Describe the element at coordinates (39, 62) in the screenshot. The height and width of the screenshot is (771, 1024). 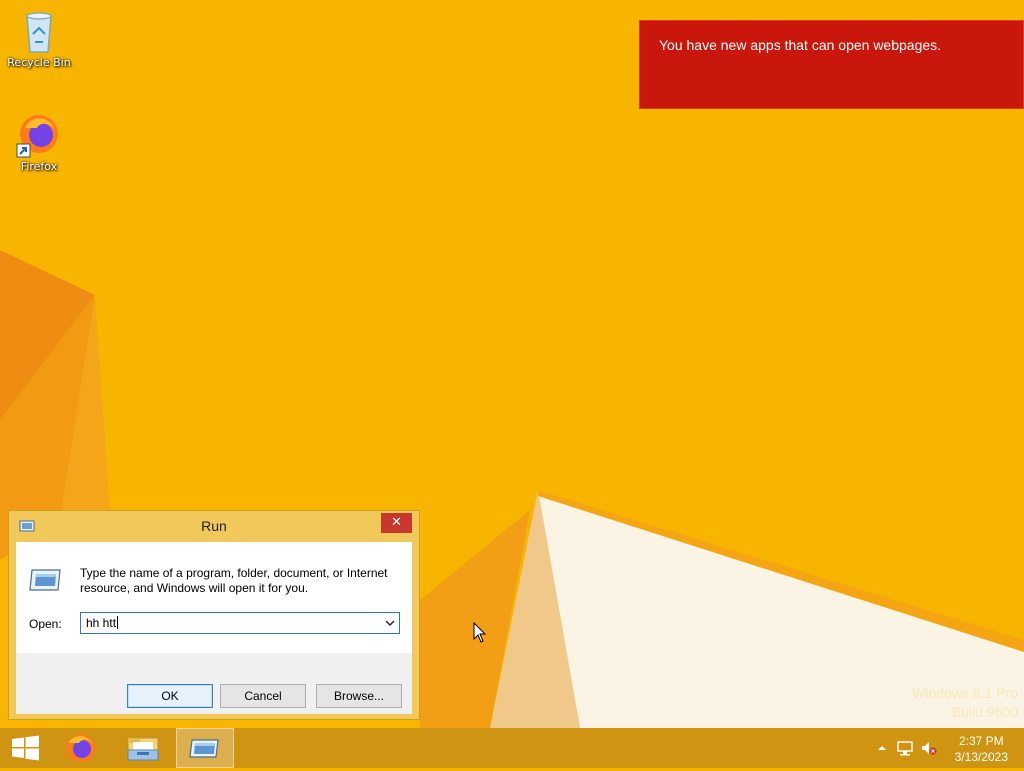
I see `desktop-icon-label: Recycle Bin` at that location.